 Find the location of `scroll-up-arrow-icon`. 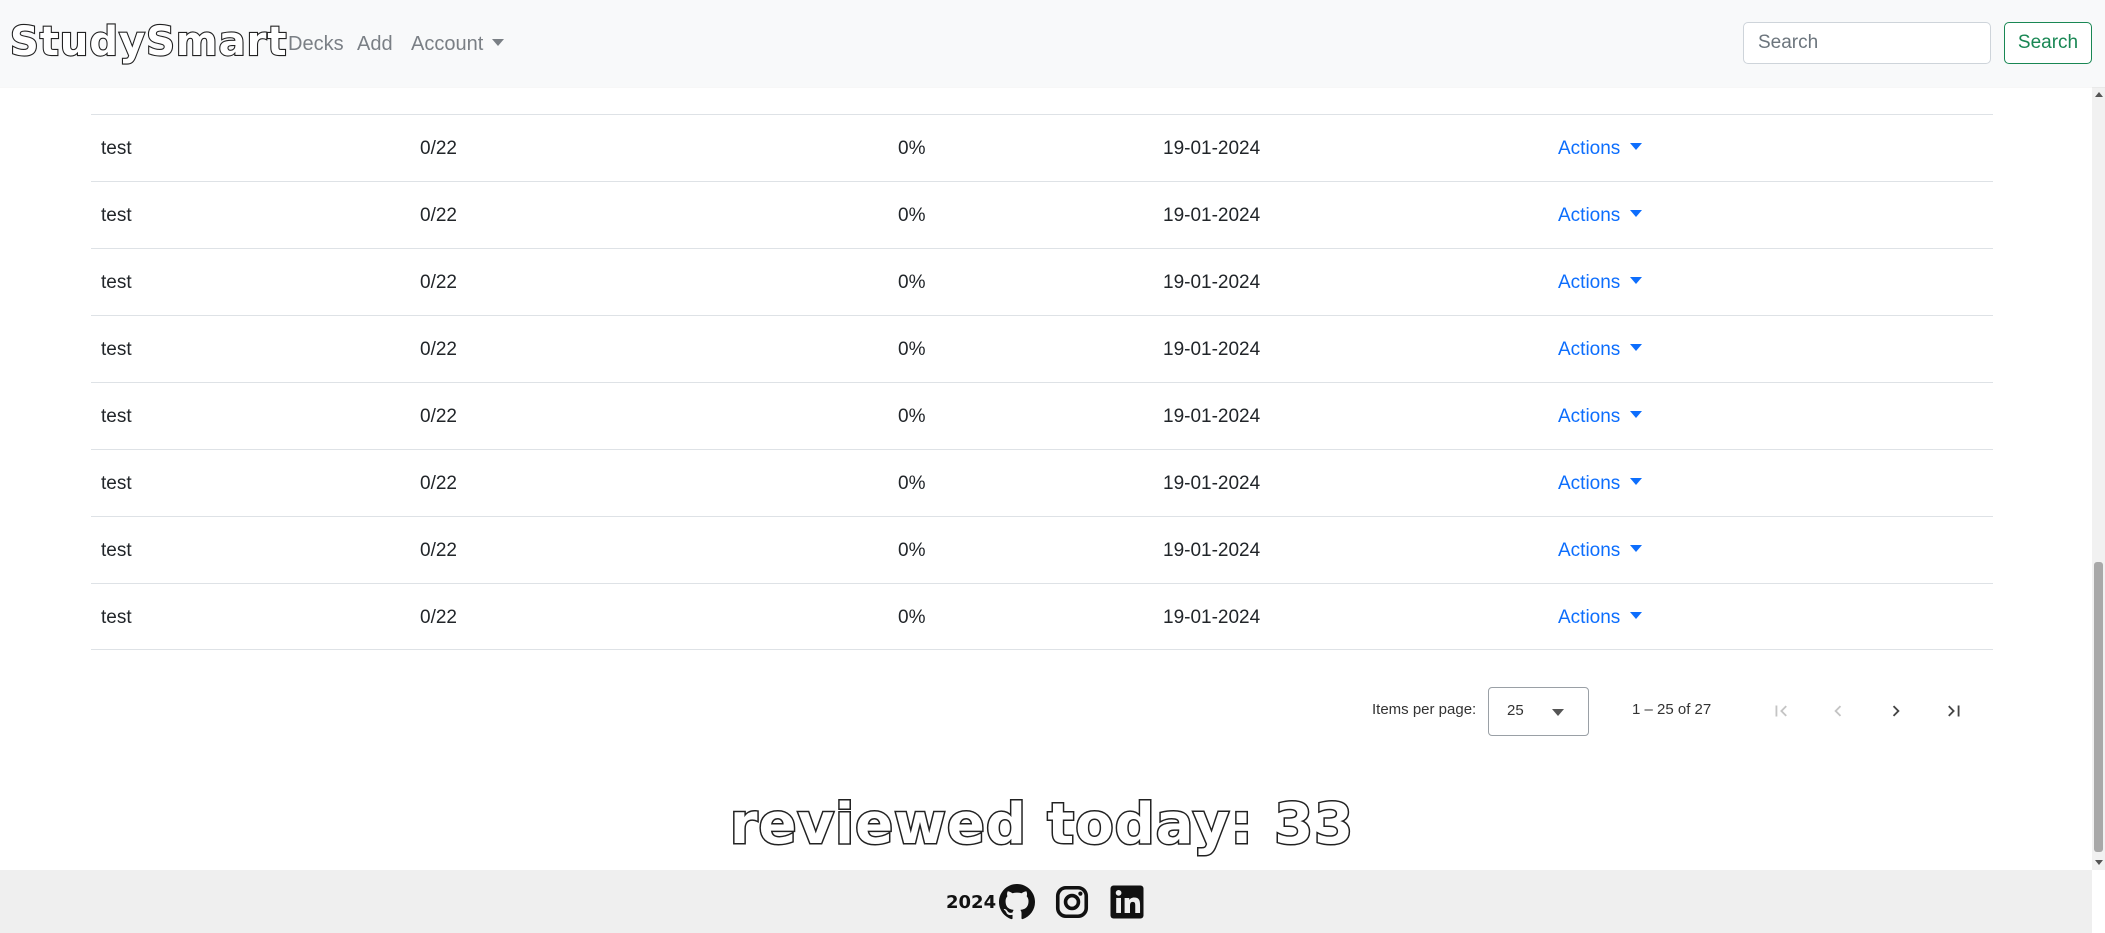

scroll-up-arrow-icon is located at coordinates (2099, 94).